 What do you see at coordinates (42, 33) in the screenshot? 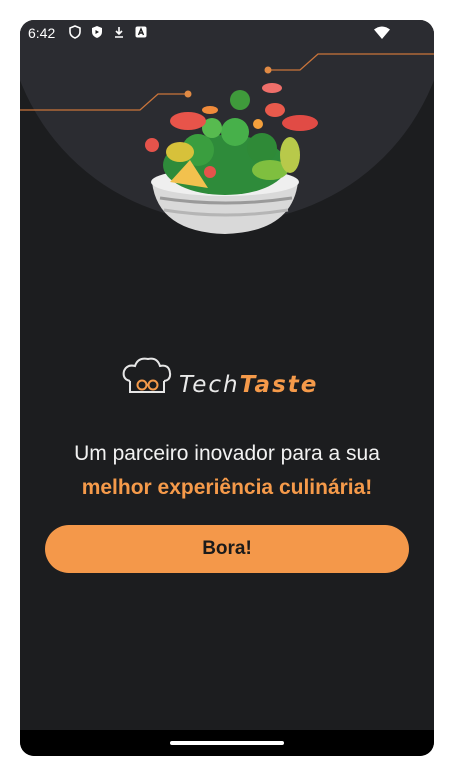
I see `status-time: 6:42` at bounding box center [42, 33].